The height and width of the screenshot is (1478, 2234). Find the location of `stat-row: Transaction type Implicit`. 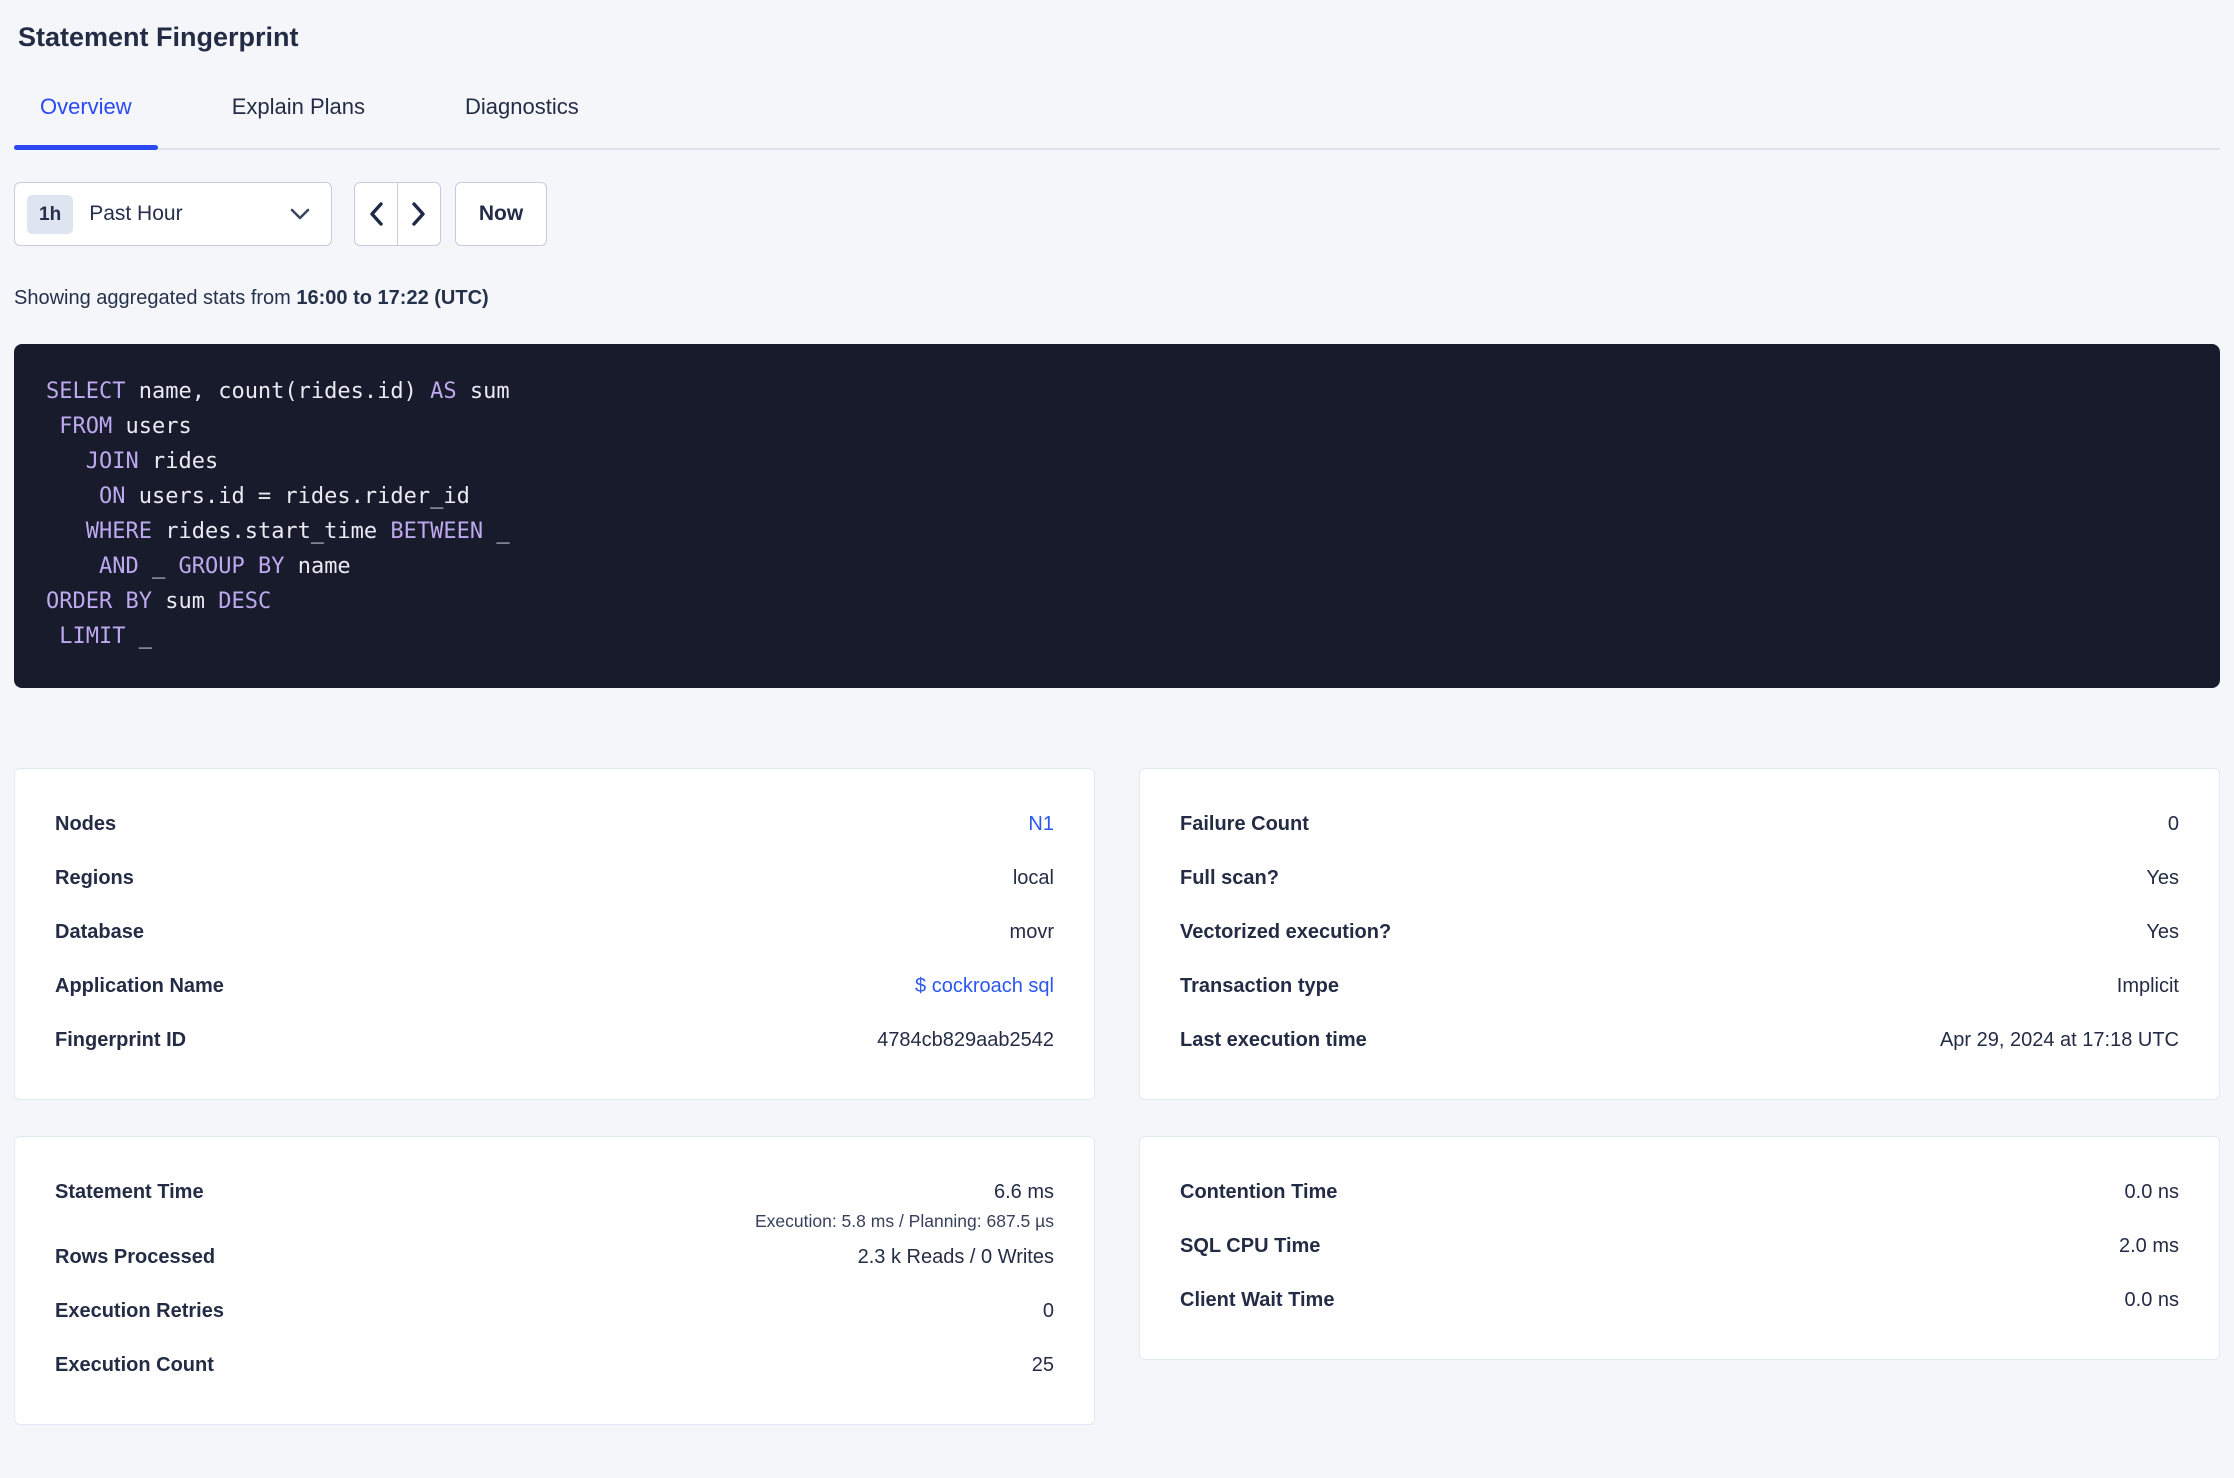

stat-row: Transaction type Implicit is located at coordinates (1679, 988).